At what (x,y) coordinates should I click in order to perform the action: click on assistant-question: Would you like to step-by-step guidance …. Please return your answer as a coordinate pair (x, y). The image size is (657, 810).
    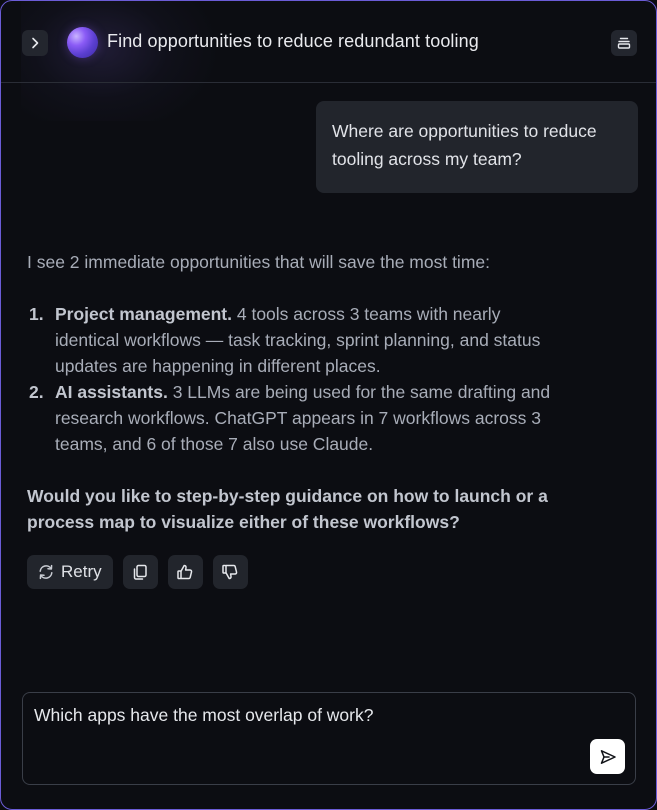
    Looking at the image, I should click on (287, 509).